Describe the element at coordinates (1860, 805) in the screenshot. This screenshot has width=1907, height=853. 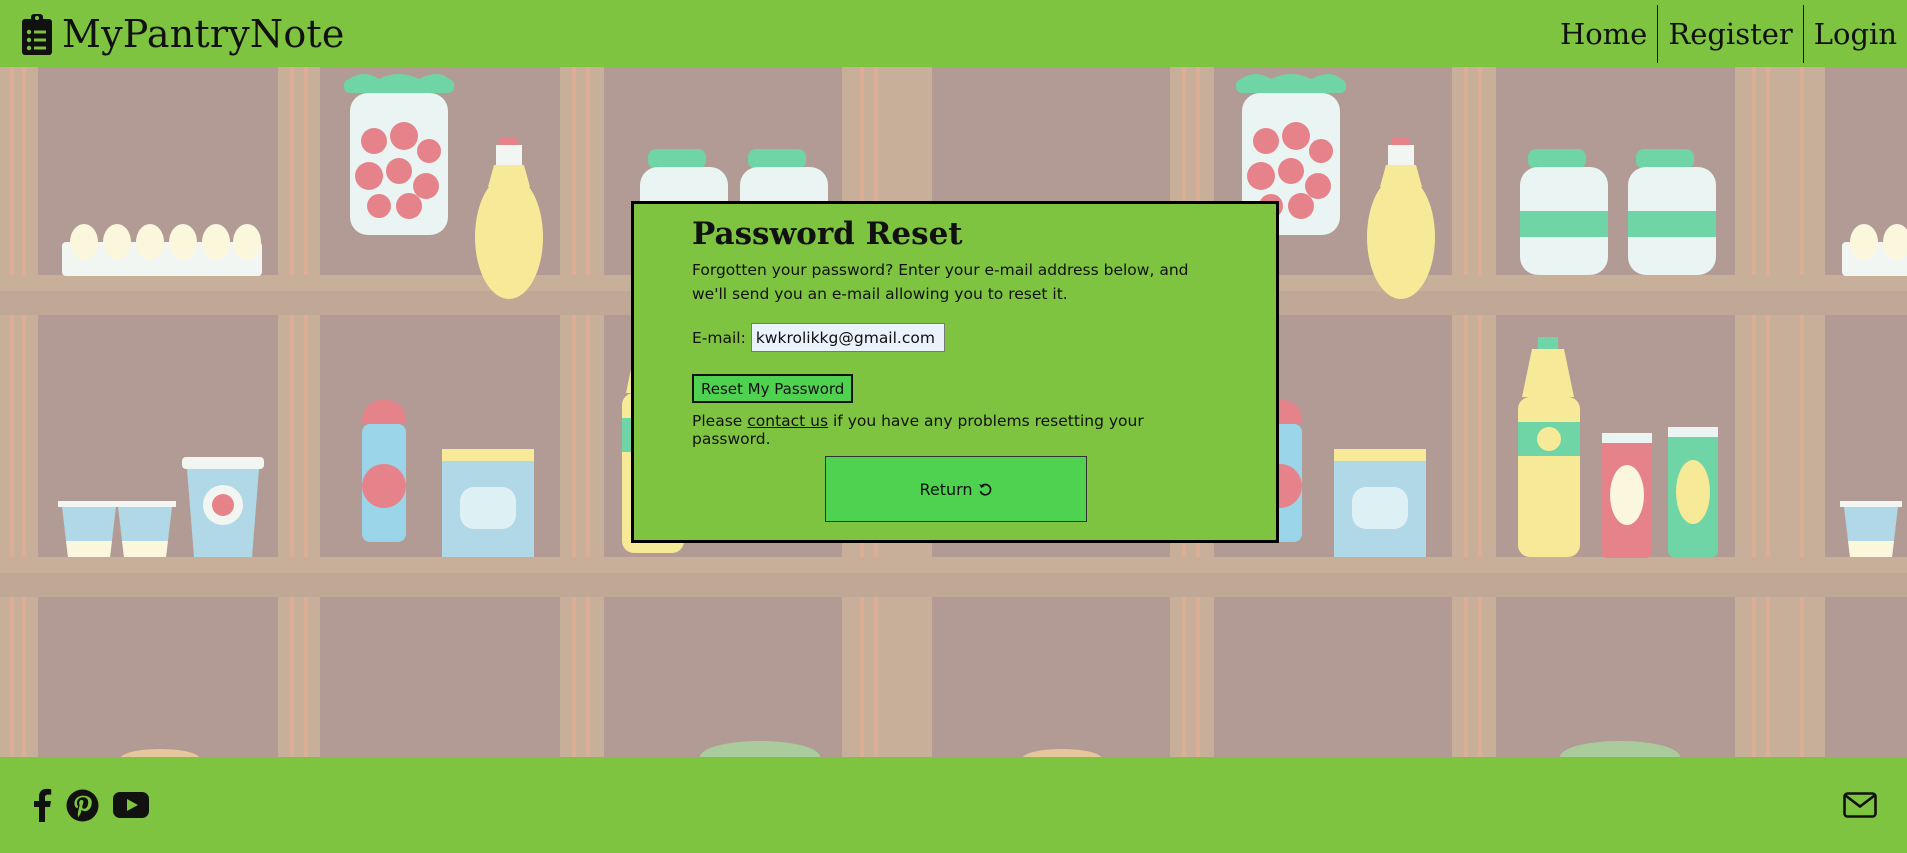
I see `envelope-icon` at that location.